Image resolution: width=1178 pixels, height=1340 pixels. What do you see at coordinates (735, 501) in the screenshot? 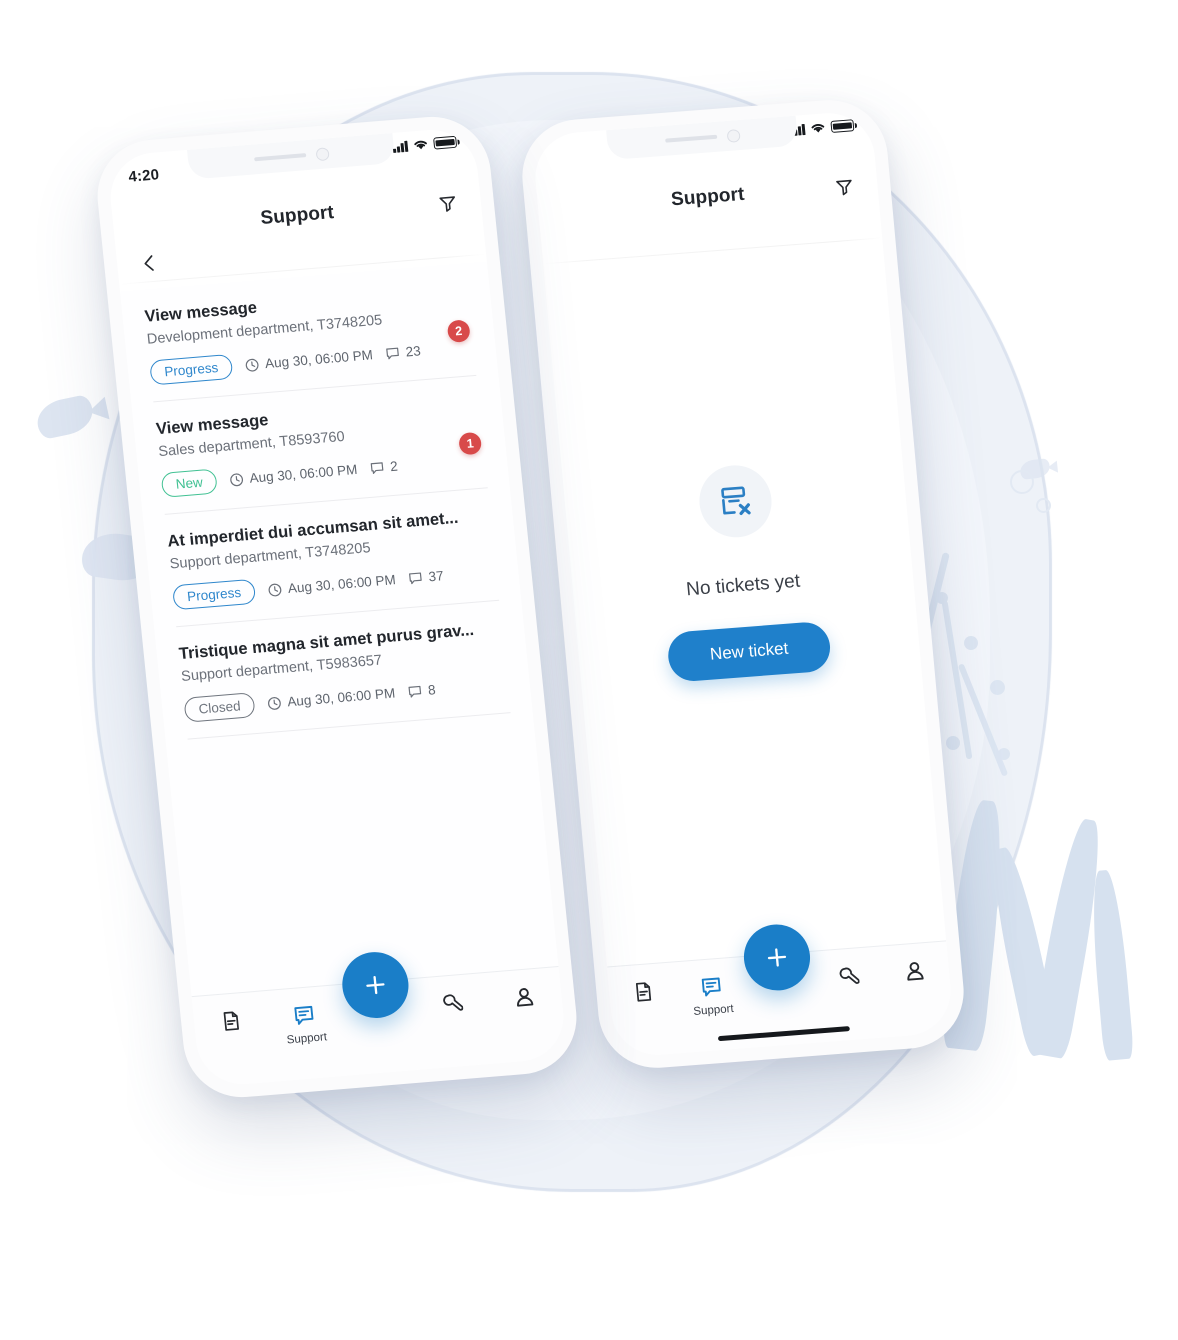
I see `no-tickets-icon` at bounding box center [735, 501].